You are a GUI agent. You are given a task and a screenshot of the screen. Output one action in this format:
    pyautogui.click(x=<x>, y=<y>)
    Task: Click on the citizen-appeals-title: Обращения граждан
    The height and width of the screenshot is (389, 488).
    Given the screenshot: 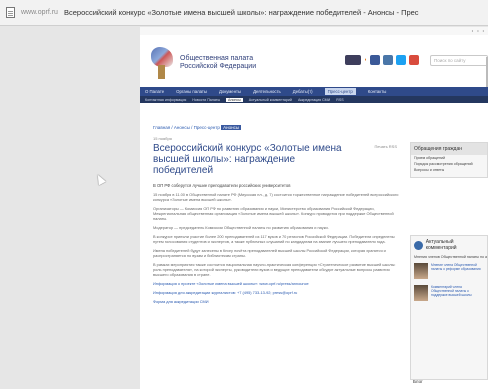 What is the action you would take?
    pyautogui.click(x=449, y=149)
    